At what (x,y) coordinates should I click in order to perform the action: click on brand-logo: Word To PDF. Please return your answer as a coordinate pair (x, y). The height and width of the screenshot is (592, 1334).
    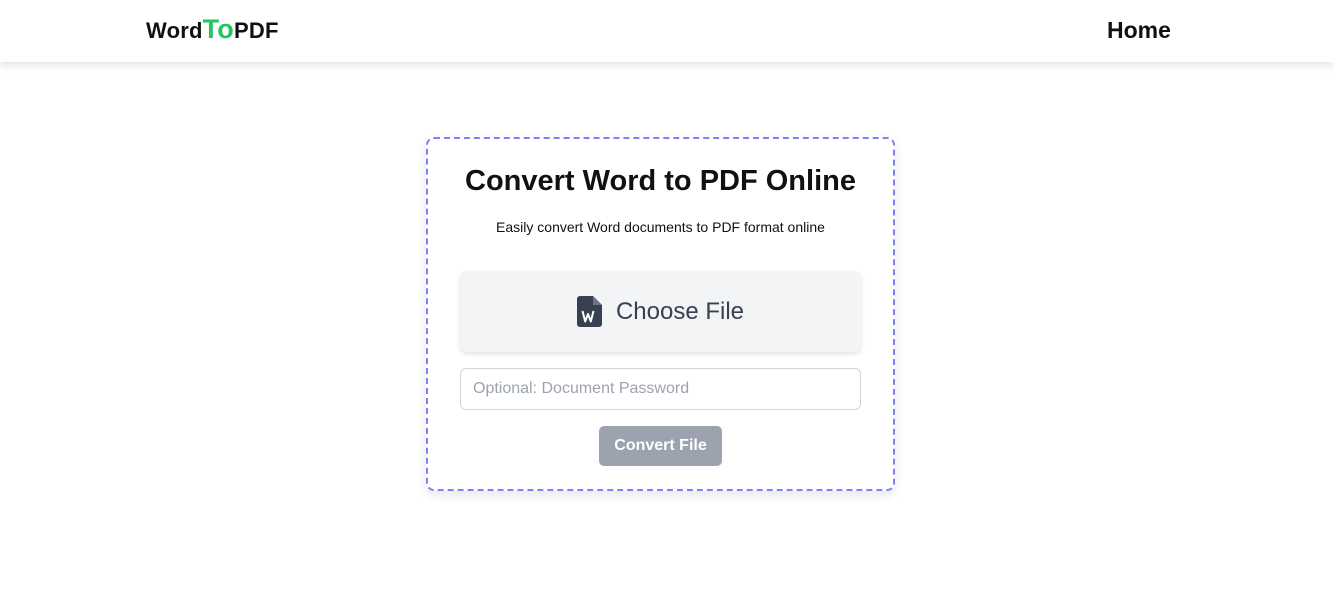
    Looking at the image, I should click on (212, 31).